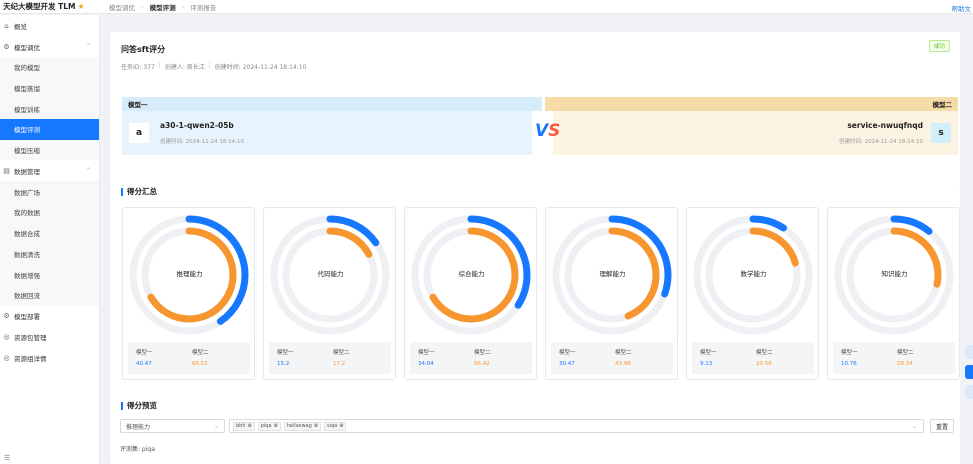 This screenshot has width=973, height=464. What do you see at coordinates (49, 212) in the screenshot?
I see `sidebar-item-my-data: 我的数据` at bounding box center [49, 212].